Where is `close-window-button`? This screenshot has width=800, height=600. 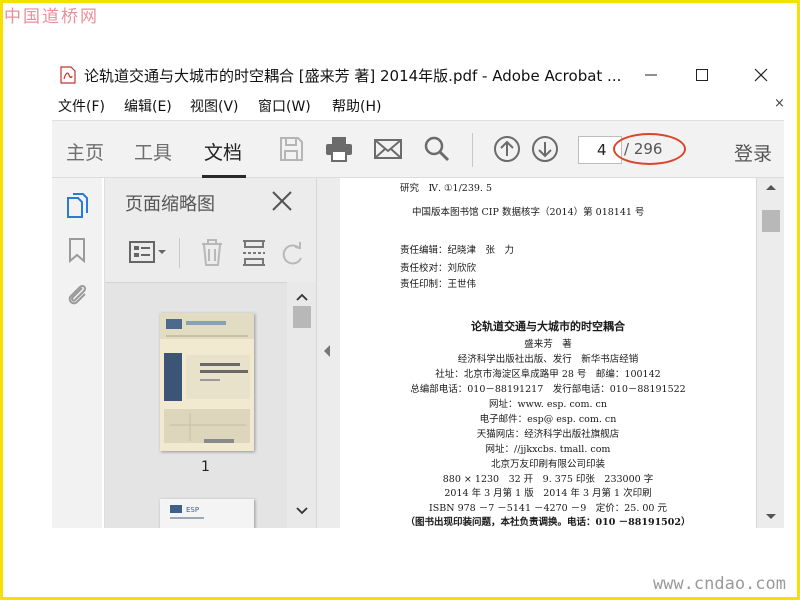
close-window-button is located at coordinates (761, 75).